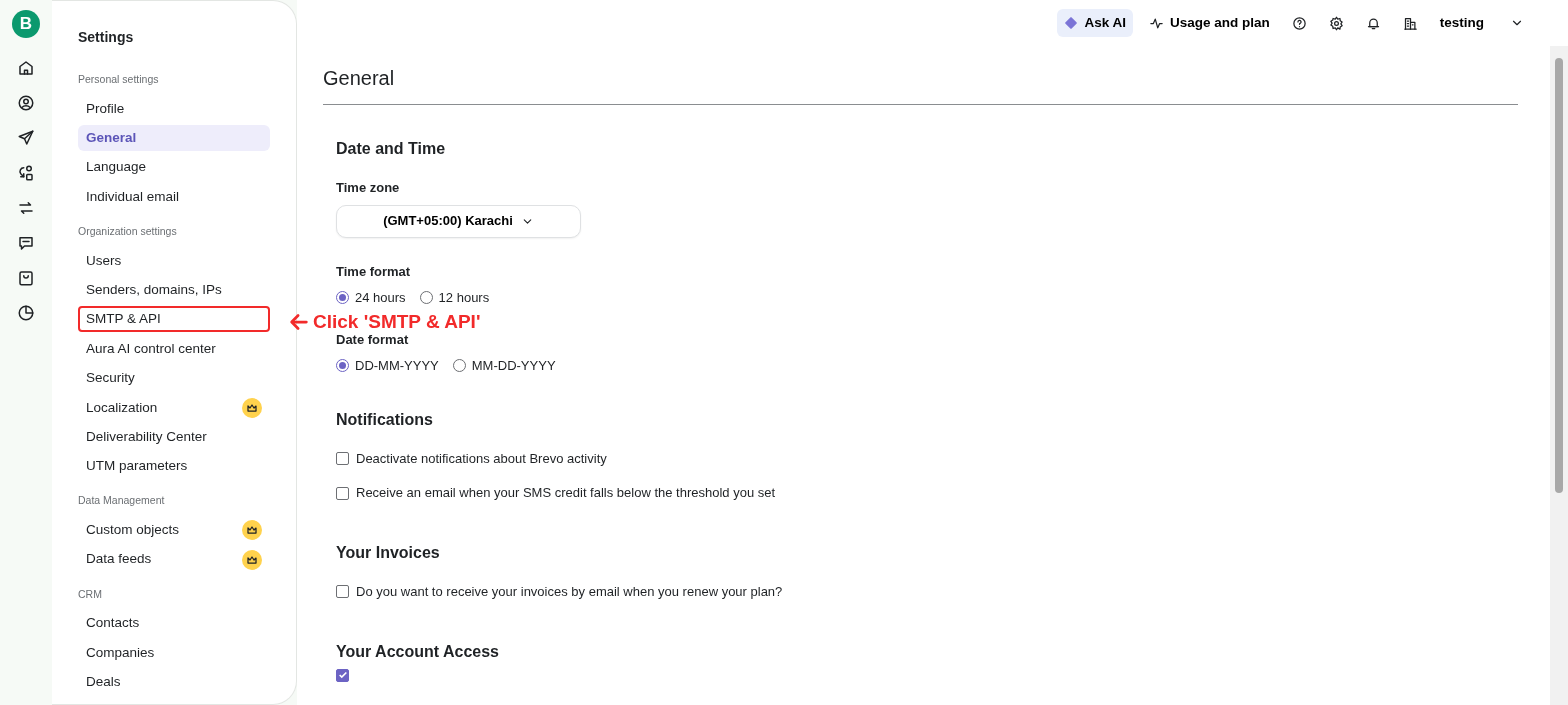  Describe the element at coordinates (387, 366) in the screenshot. I see `radio-option: DD-MM-YYYY` at that location.